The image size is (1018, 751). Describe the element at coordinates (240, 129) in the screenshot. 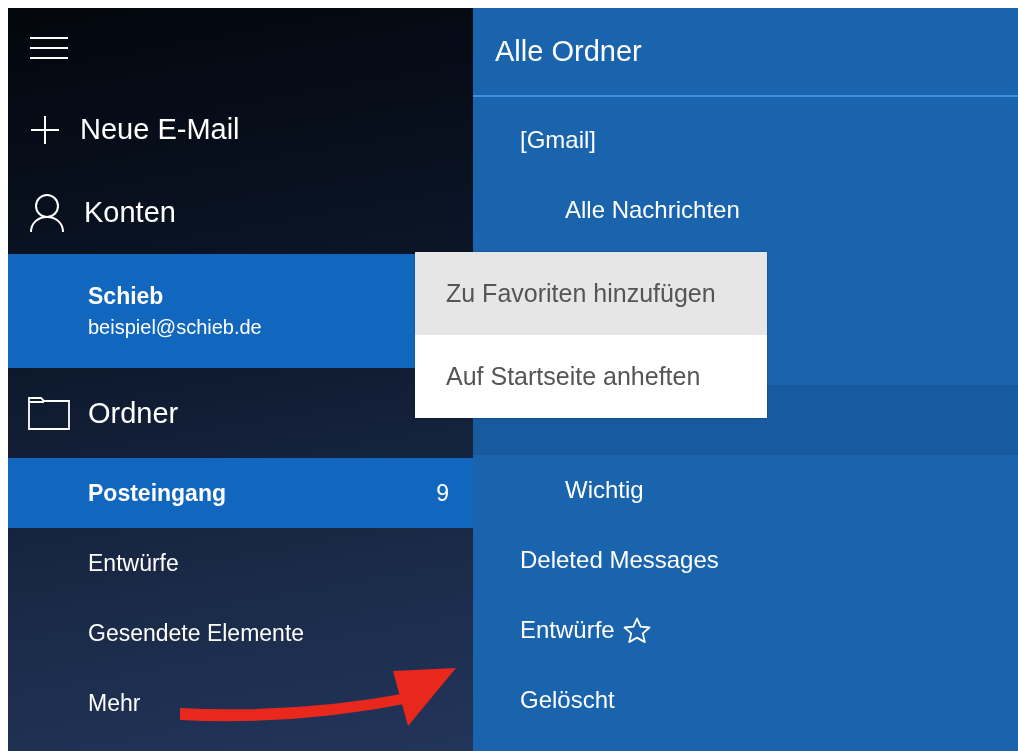

I see `nav-button: Neue E-Mail` at that location.